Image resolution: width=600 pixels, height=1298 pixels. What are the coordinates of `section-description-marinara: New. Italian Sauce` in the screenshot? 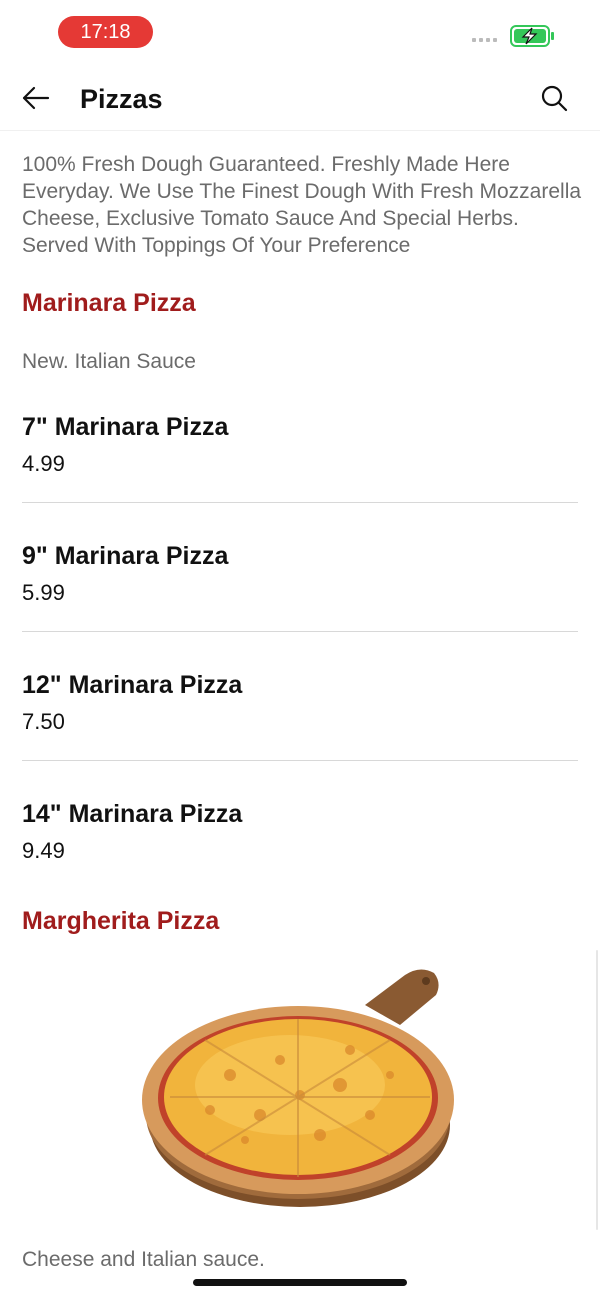 It's located at (109, 361).